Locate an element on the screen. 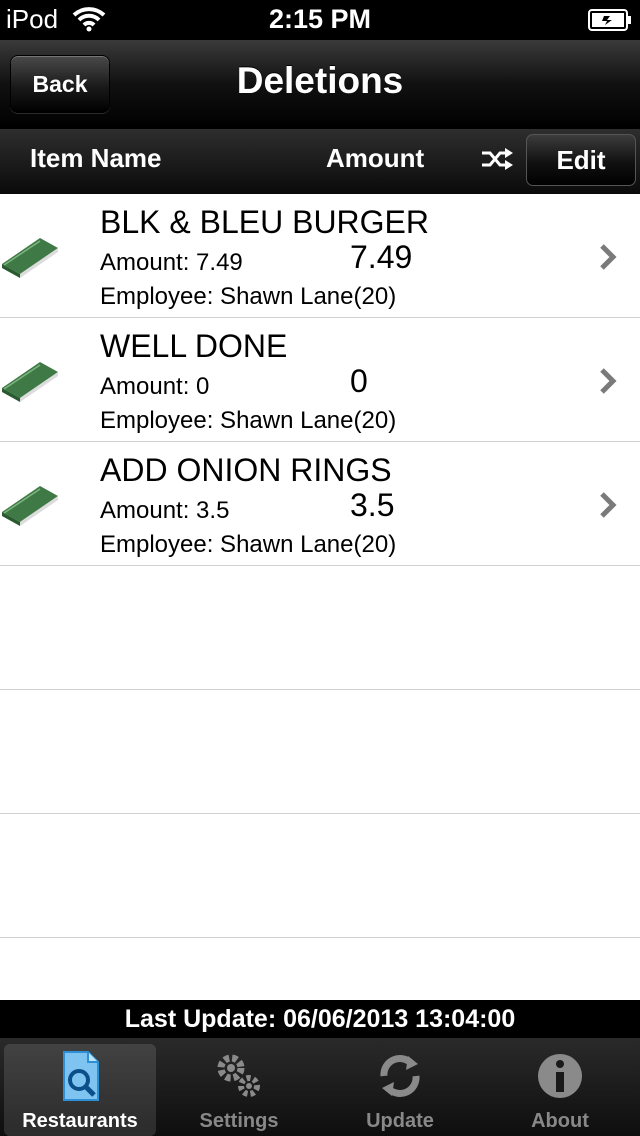 The height and width of the screenshot is (1136, 640). last-update-label: Last Update: 06/06/2013 13:04:00 is located at coordinates (320, 1019).